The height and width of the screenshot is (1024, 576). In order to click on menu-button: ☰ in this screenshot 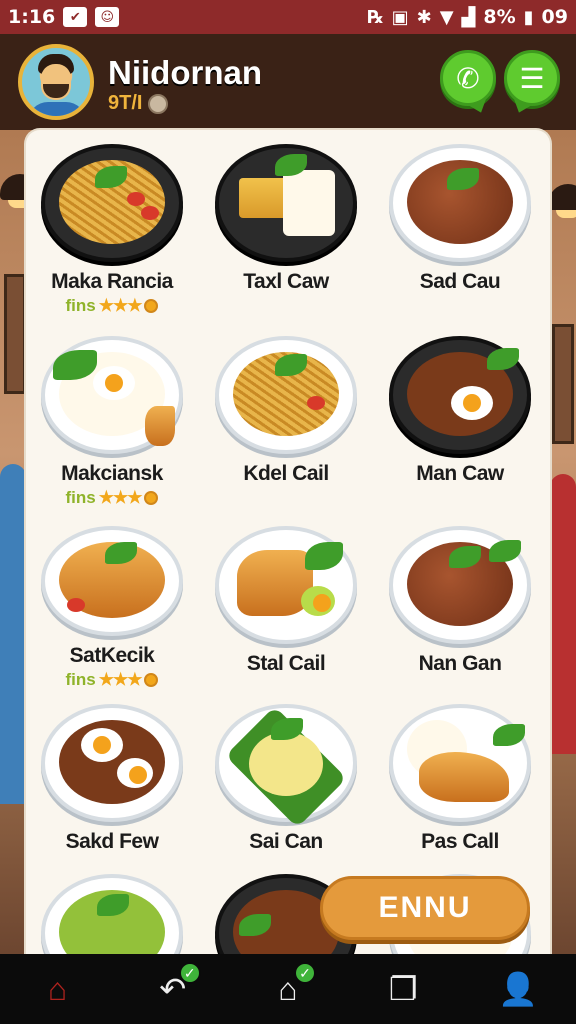, I will do `click(532, 78)`.